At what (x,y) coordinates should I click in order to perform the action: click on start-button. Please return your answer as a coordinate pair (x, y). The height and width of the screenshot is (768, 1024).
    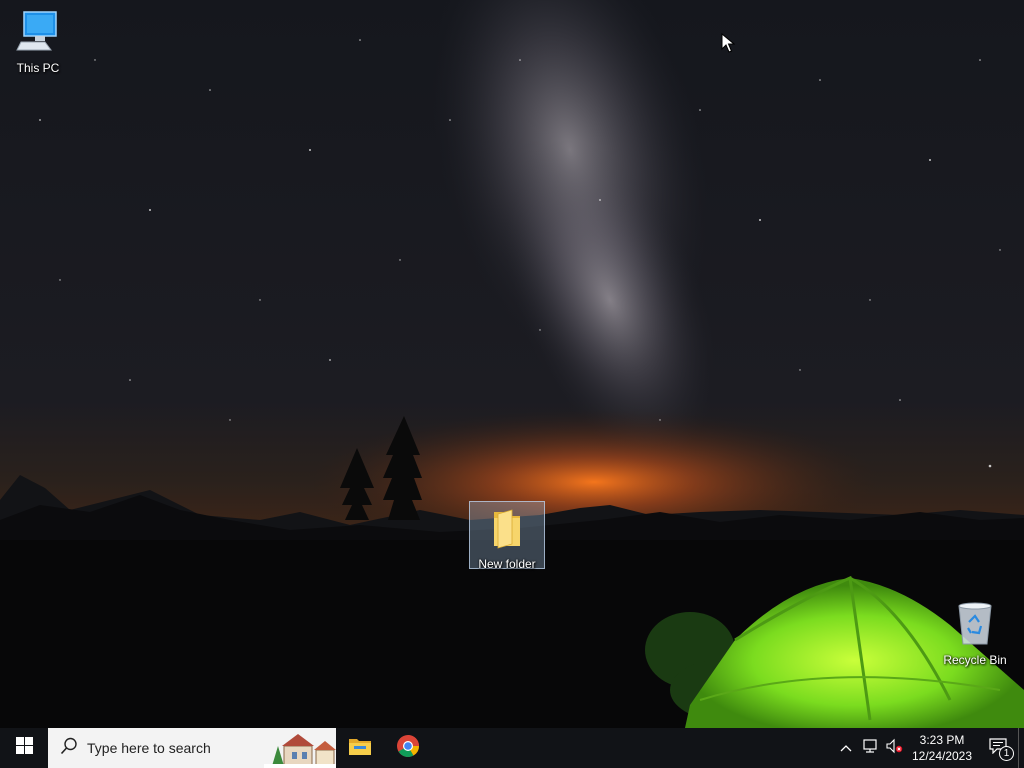
    Looking at the image, I should click on (24, 748).